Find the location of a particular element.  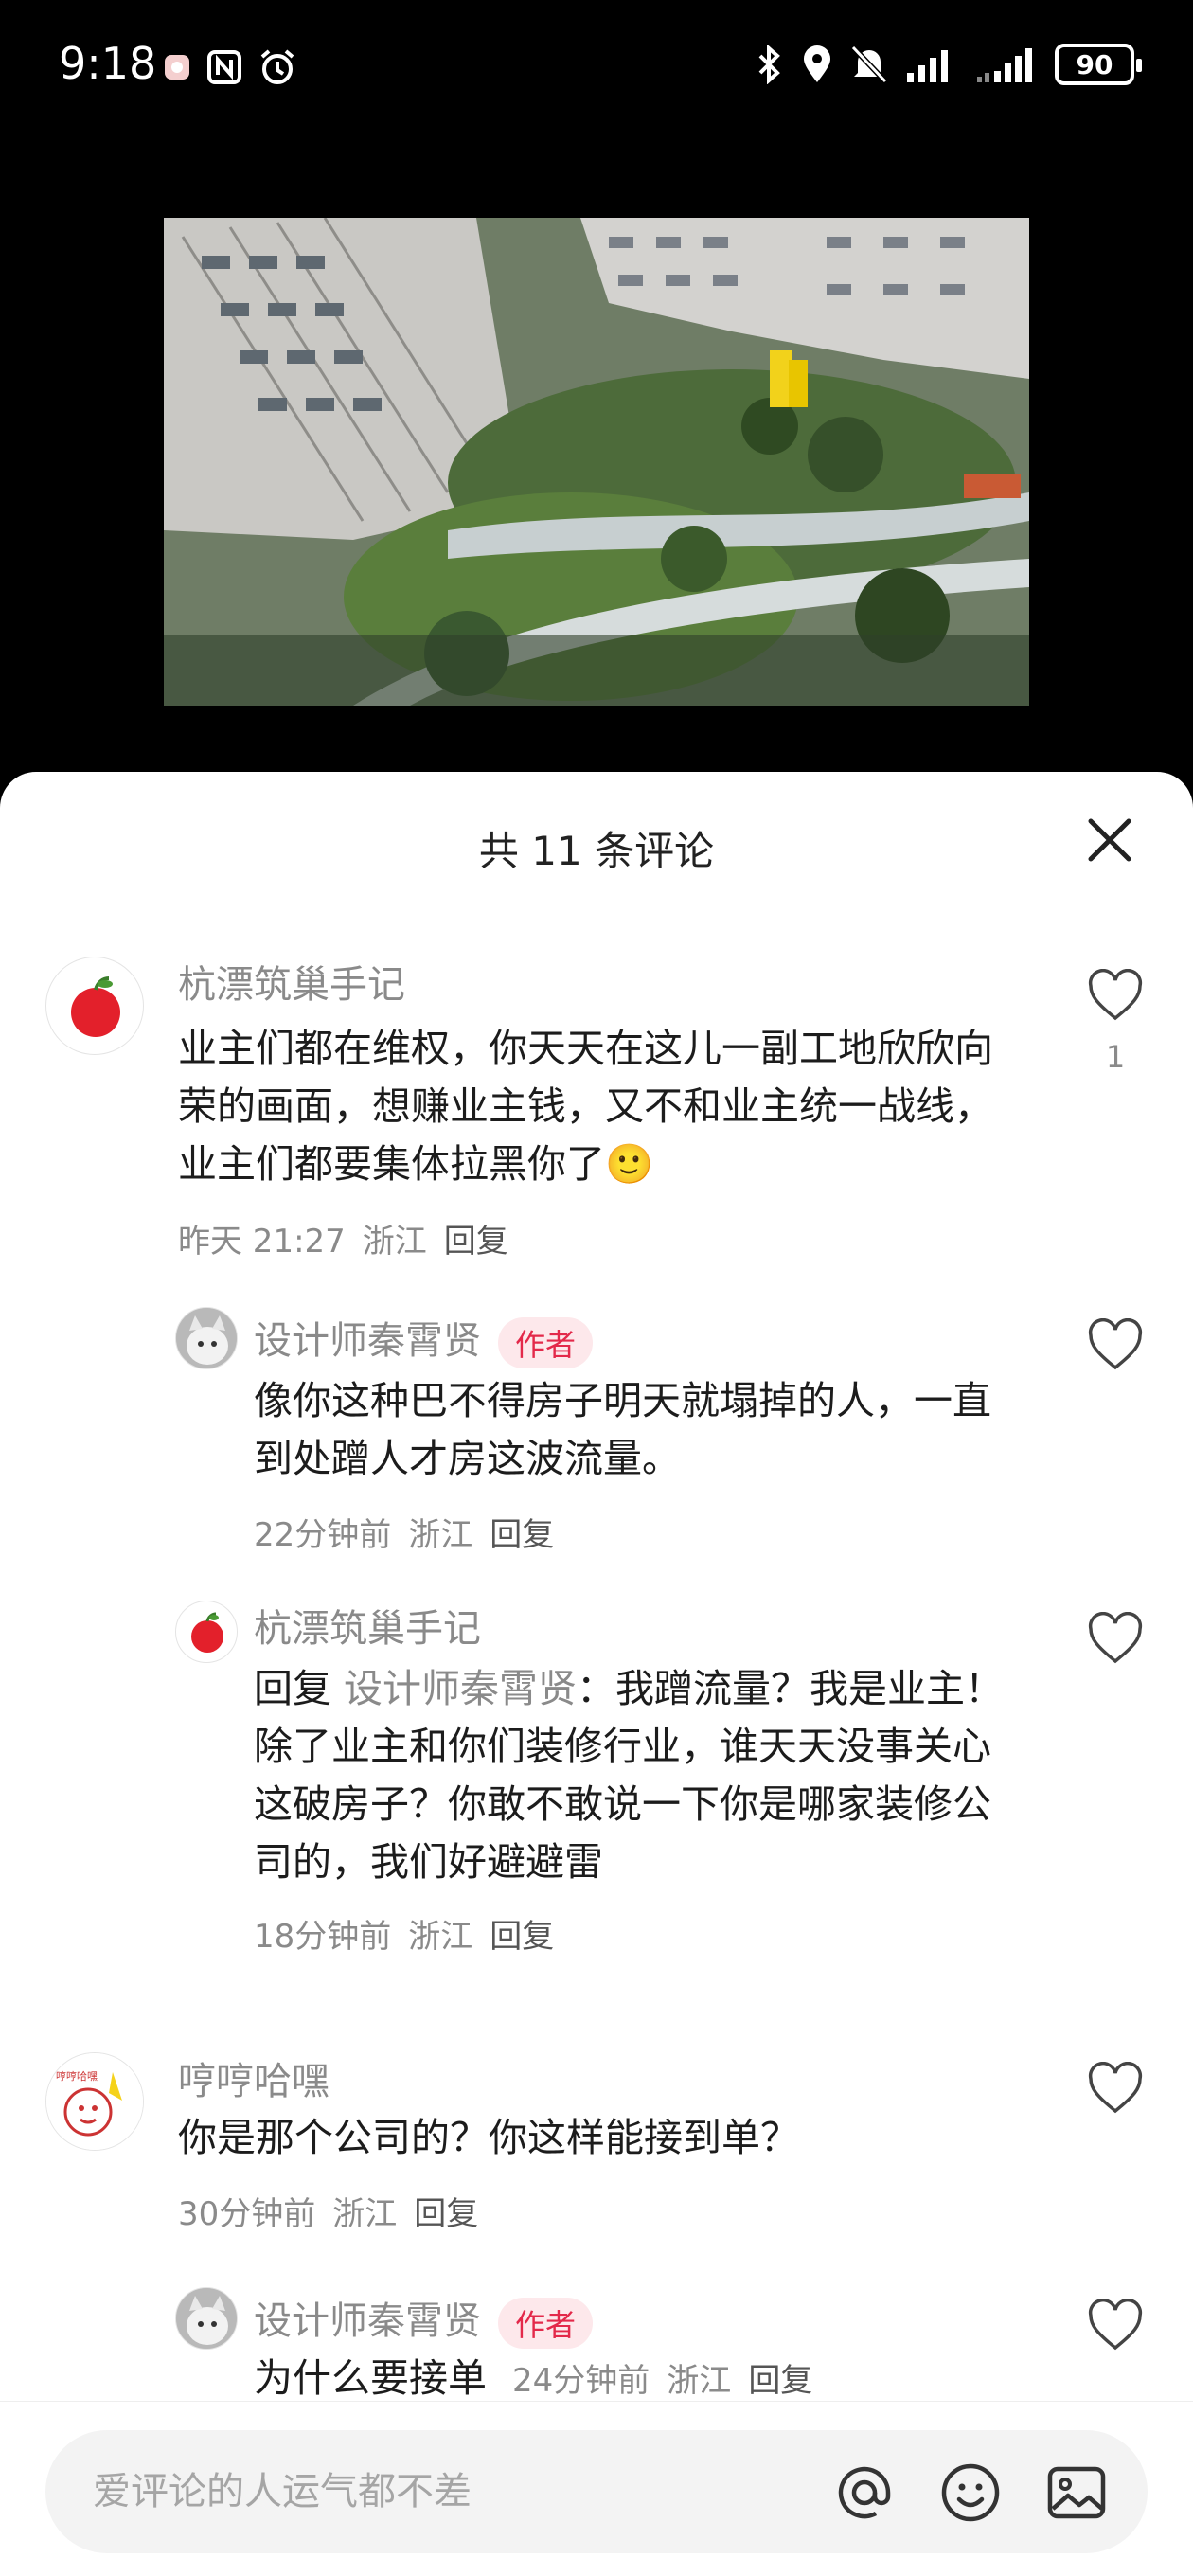

reply-prefix: 回复 is located at coordinates (292, 1688).